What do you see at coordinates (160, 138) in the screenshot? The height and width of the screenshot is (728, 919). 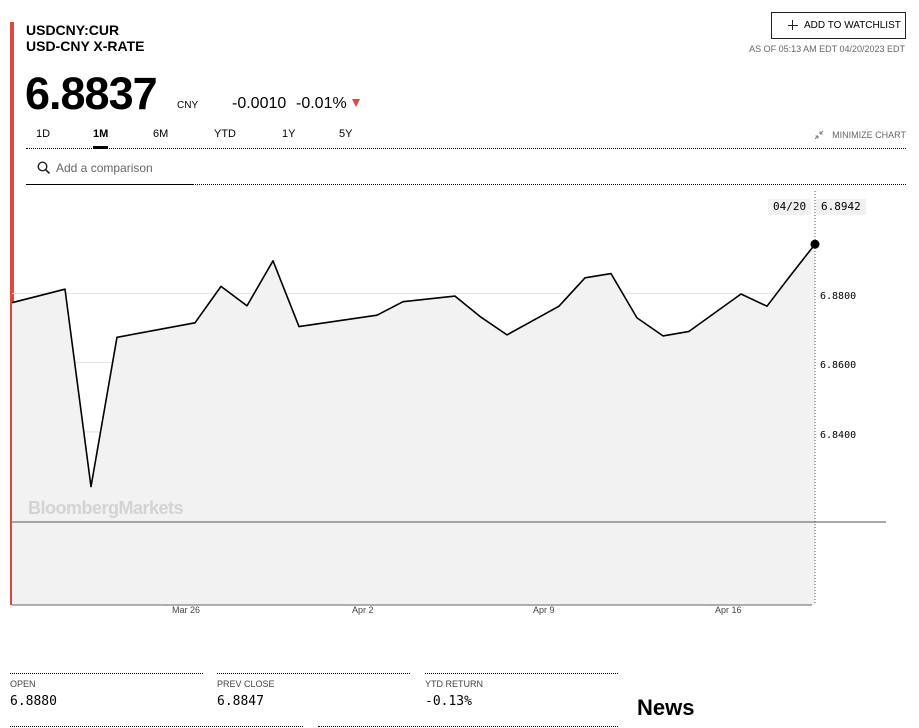 I see `tab-6m: 6M` at bounding box center [160, 138].